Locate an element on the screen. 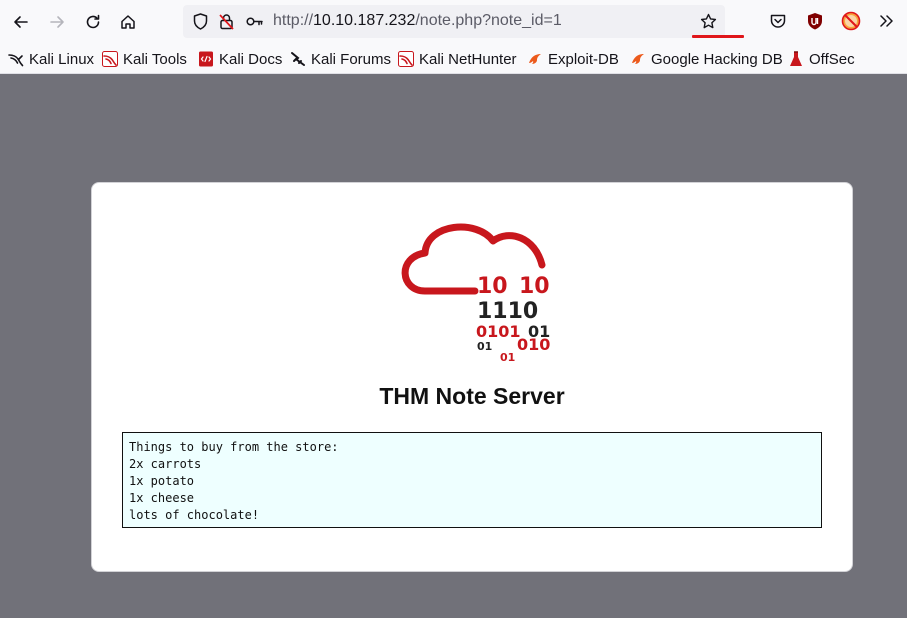 Image resolution: width=907 pixels, height=618 pixels. kali-forums-icon is located at coordinates (298, 59).